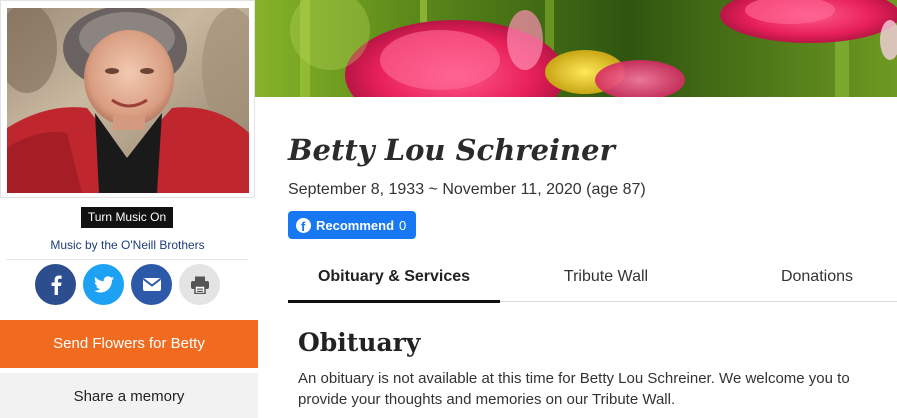 The image size is (897, 418). I want to click on facebook-recommend-button: f Recommend 0, so click(352, 225).